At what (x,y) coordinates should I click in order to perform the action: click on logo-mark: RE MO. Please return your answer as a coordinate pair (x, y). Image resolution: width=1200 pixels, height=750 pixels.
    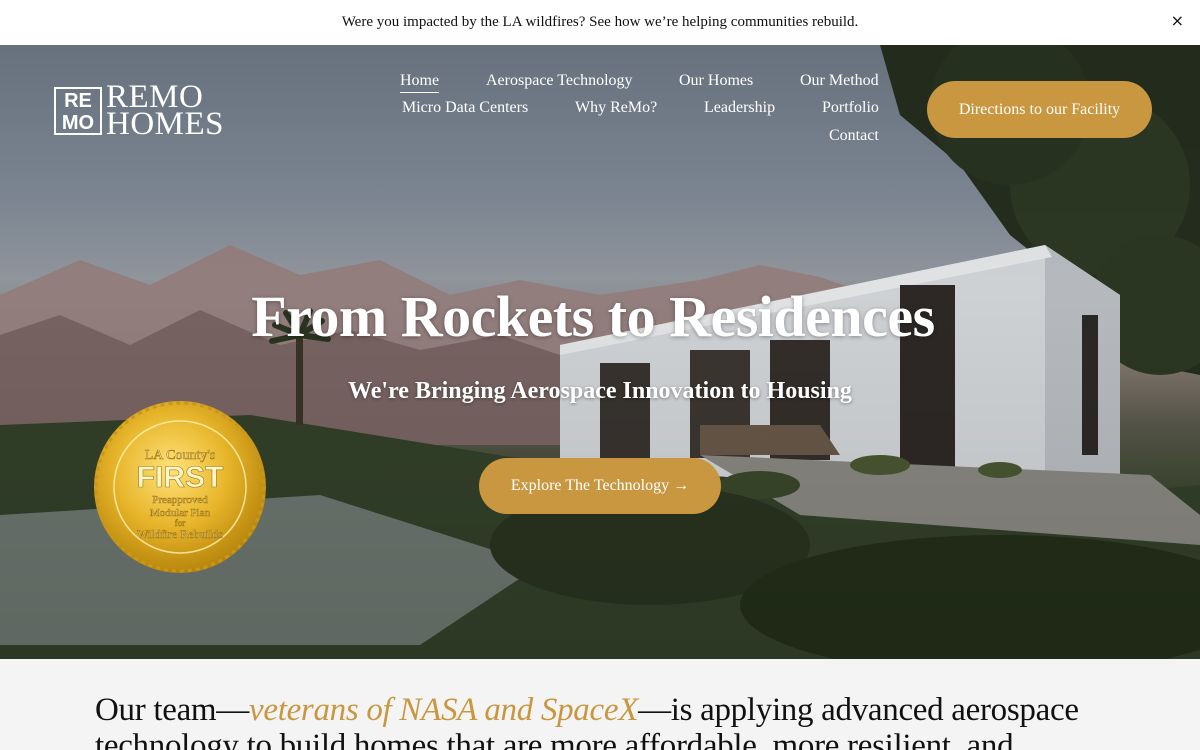
    Looking at the image, I should click on (78, 111).